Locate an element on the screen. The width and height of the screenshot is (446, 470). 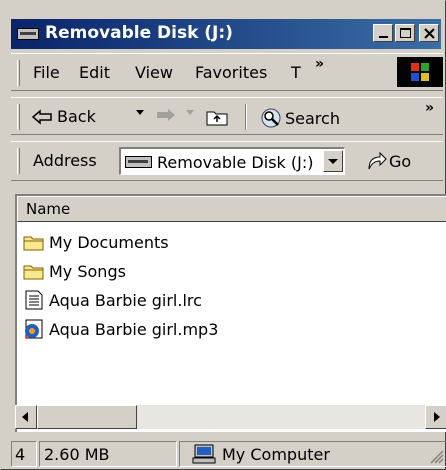
toolbar-grip is located at coordinates (18, 117).